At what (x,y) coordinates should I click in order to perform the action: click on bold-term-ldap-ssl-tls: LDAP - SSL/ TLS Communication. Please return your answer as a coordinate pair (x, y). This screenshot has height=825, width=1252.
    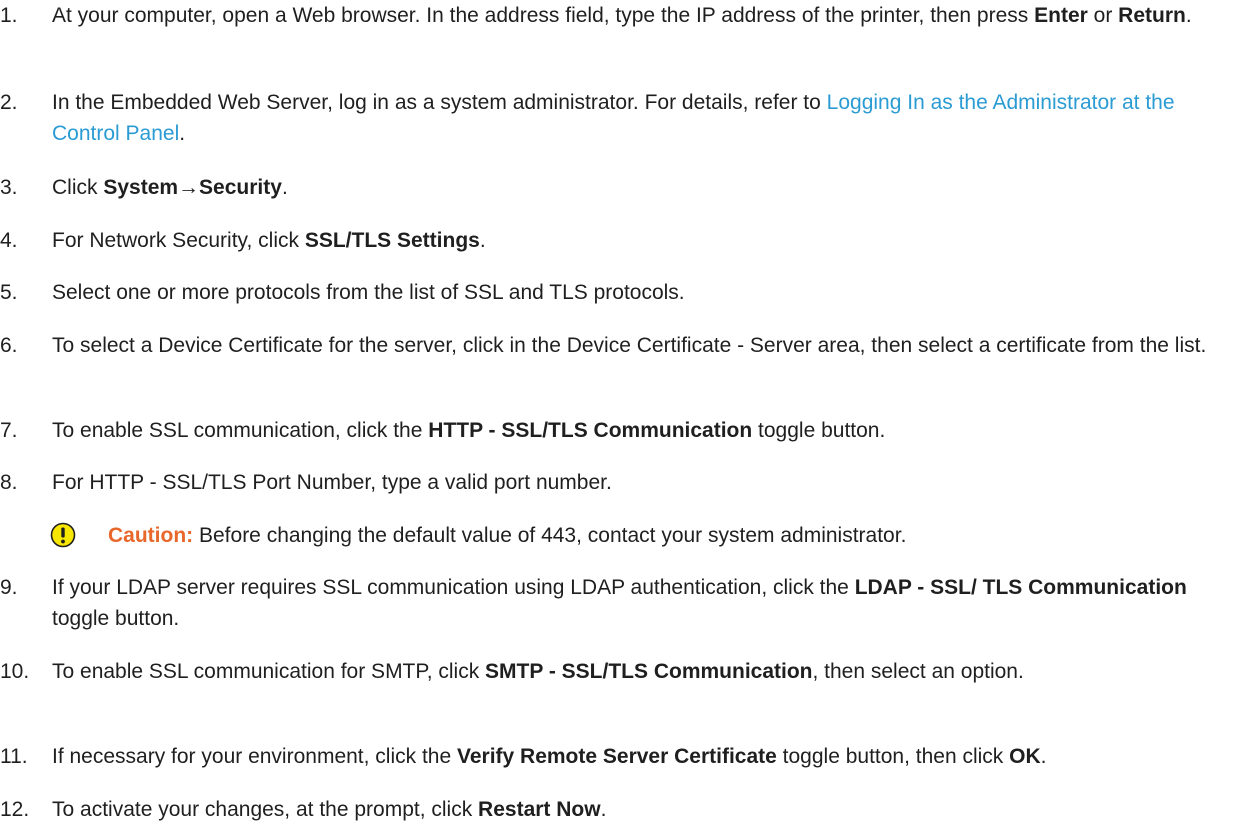
    Looking at the image, I should click on (1020, 587).